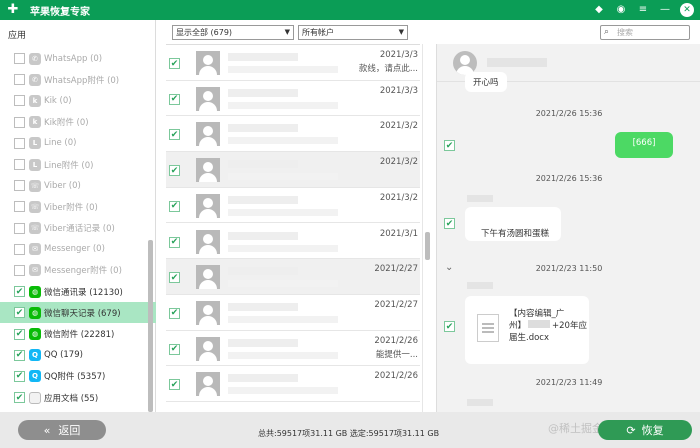 The width and height of the screenshot is (700, 448). What do you see at coordinates (78, 313) in the screenshot?
I see `sidebar-item: ✔ ◍ 微信聊天记录 (679)` at bounding box center [78, 313].